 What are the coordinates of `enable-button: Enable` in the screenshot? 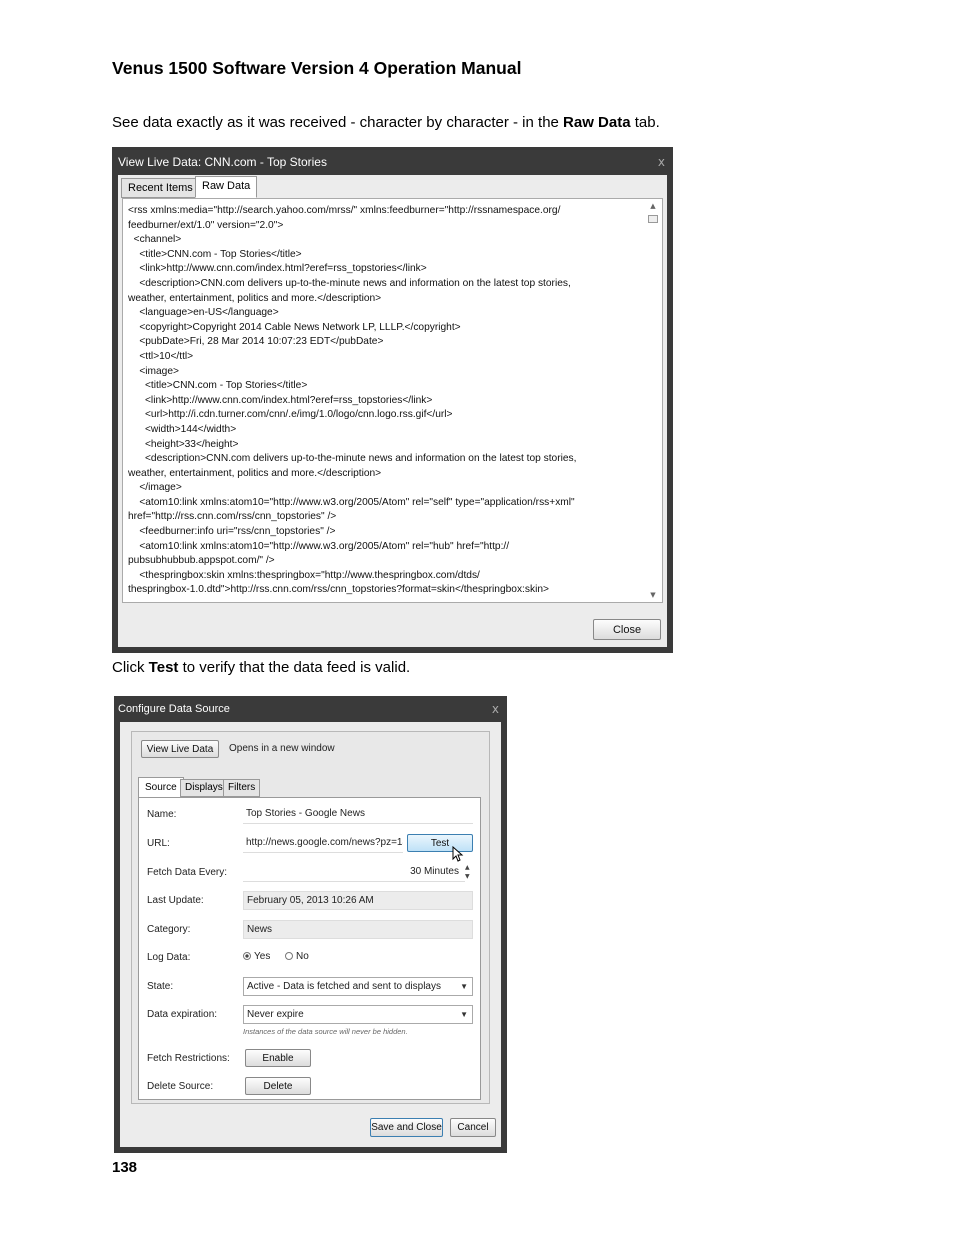 It's located at (278, 1058).